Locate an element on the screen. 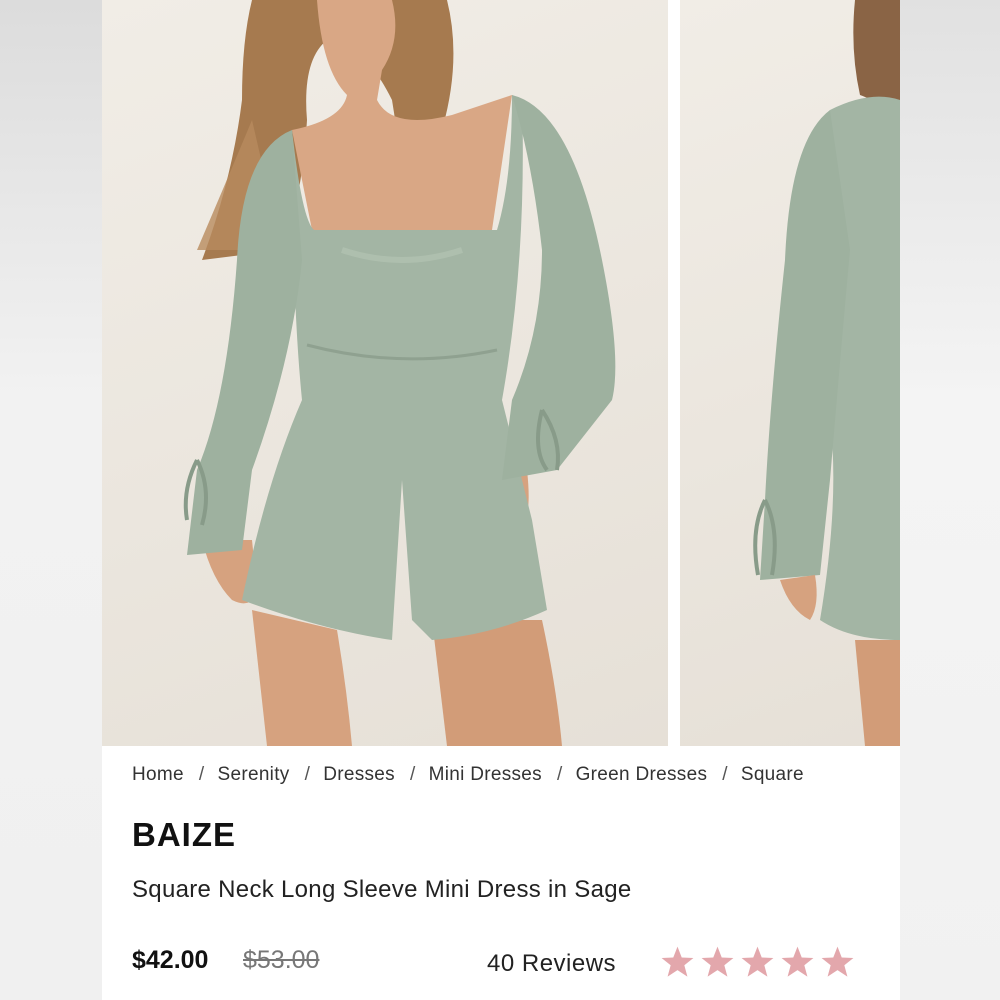 This screenshot has width=1000, height=1000. breadcrumb-green-dresses: Green Dresses is located at coordinates (642, 775).